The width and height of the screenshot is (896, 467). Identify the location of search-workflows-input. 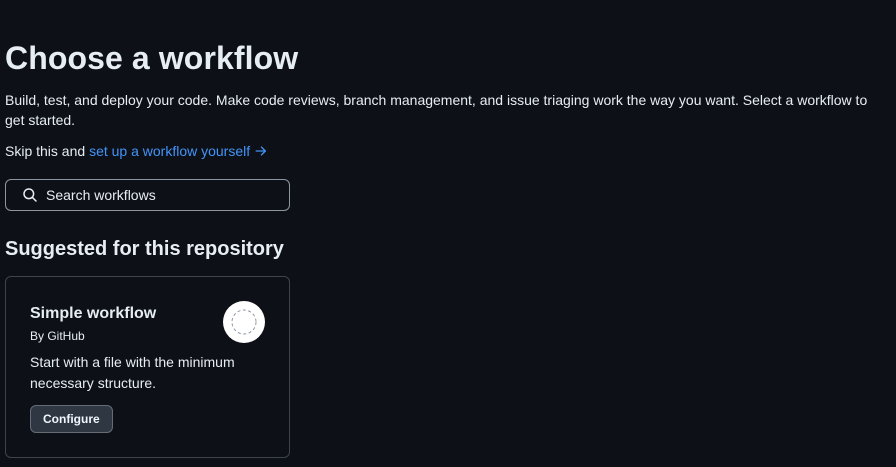
(167, 195).